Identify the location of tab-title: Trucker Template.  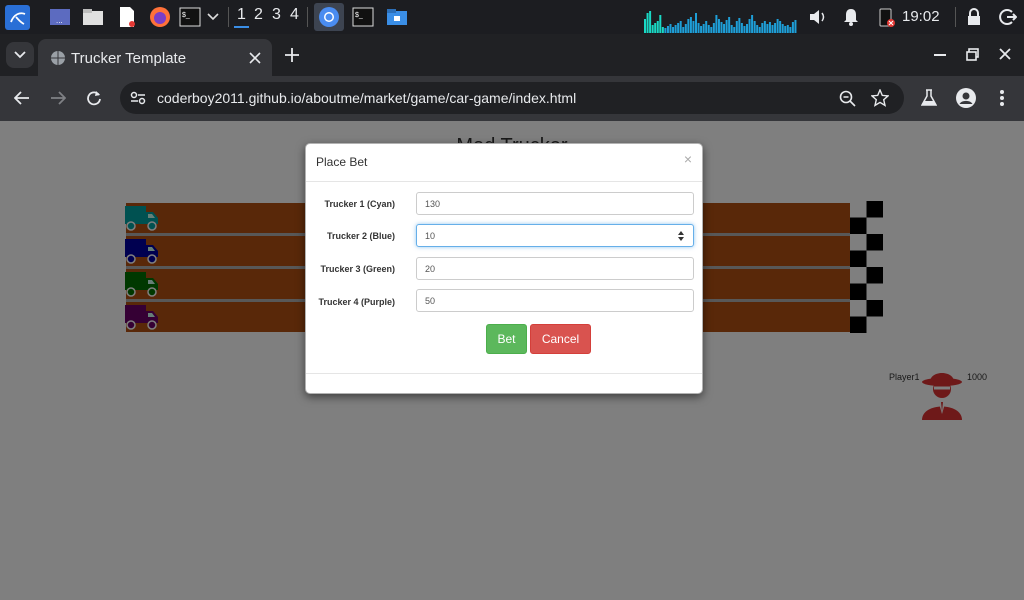
(129, 58).